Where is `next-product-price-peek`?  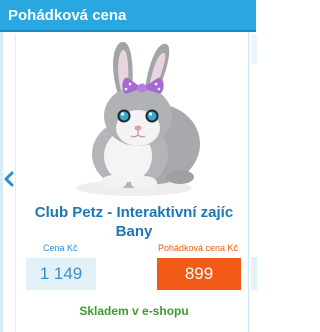 next-product-price-peek is located at coordinates (254, 273).